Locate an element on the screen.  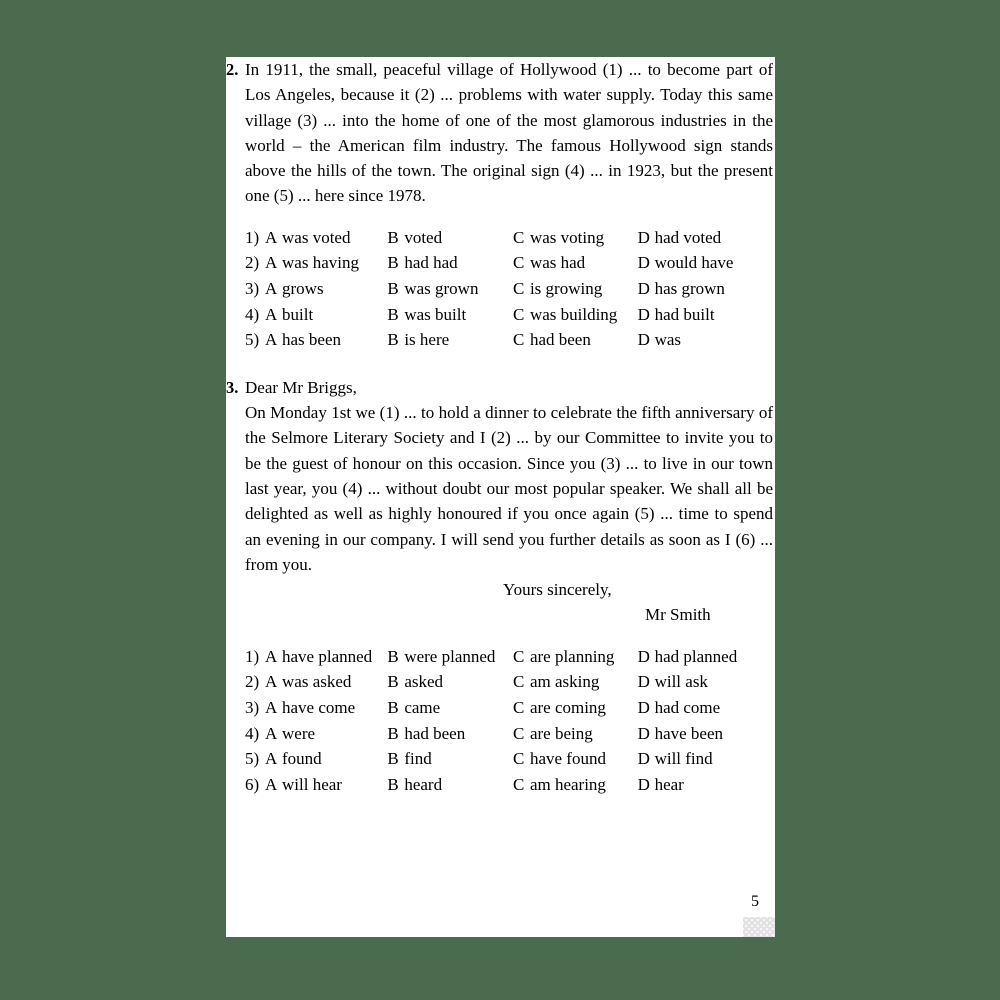
option-choice: B were planned is located at coordinates (450, 657).